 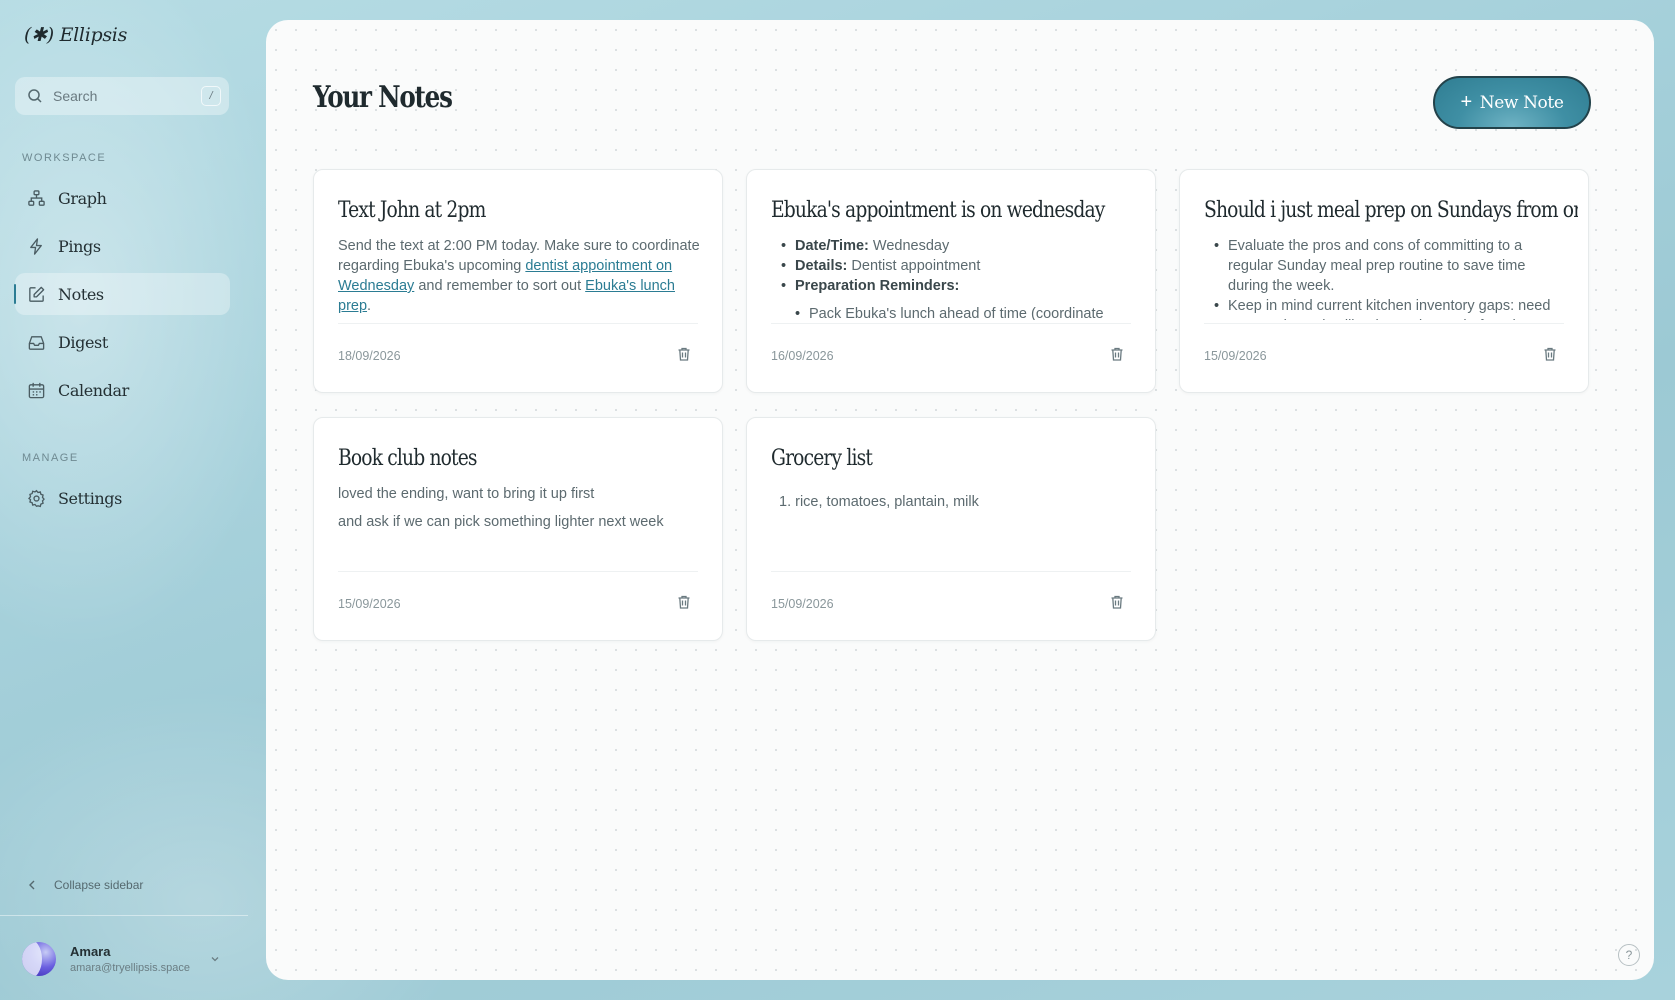 What do you see at coordinates (215, 959) in the screenshot?
I see `chevron-down-icon` at bounding box center [215, 959].